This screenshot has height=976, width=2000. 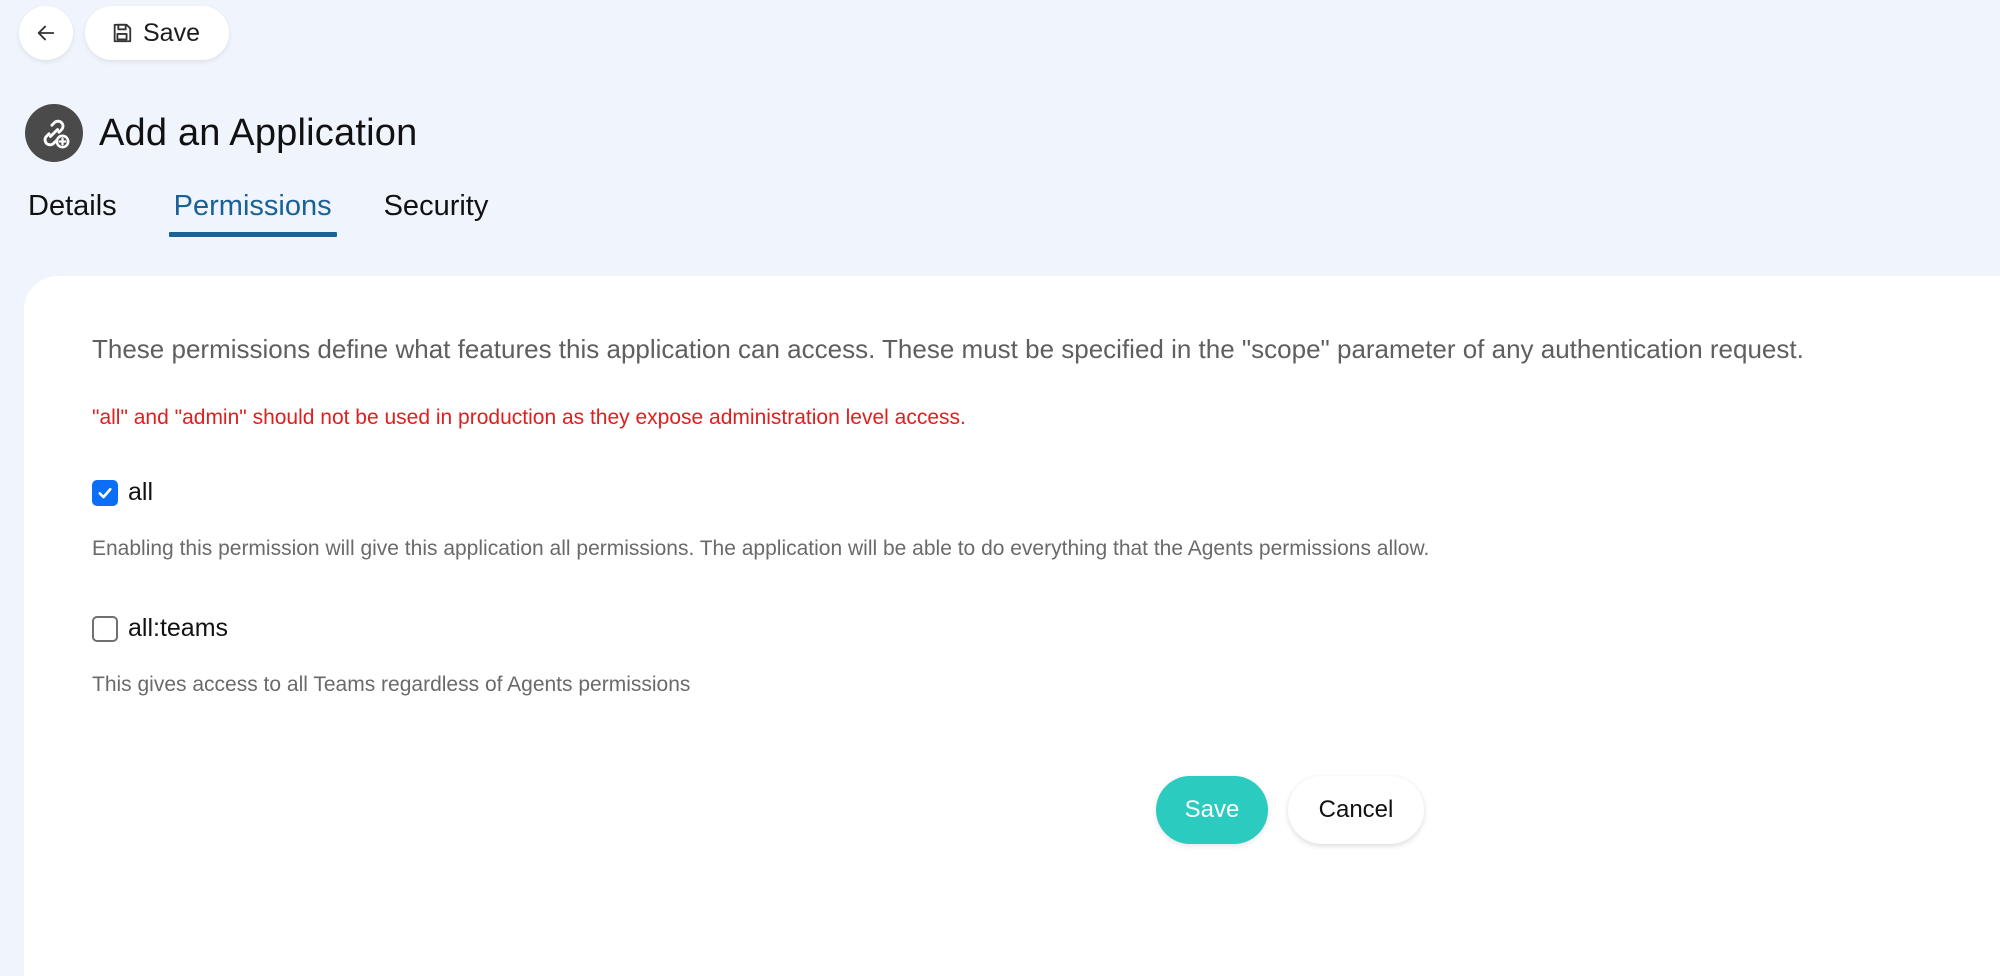 I want to click on top-toolbar: Save, so click(x=124, y=33).